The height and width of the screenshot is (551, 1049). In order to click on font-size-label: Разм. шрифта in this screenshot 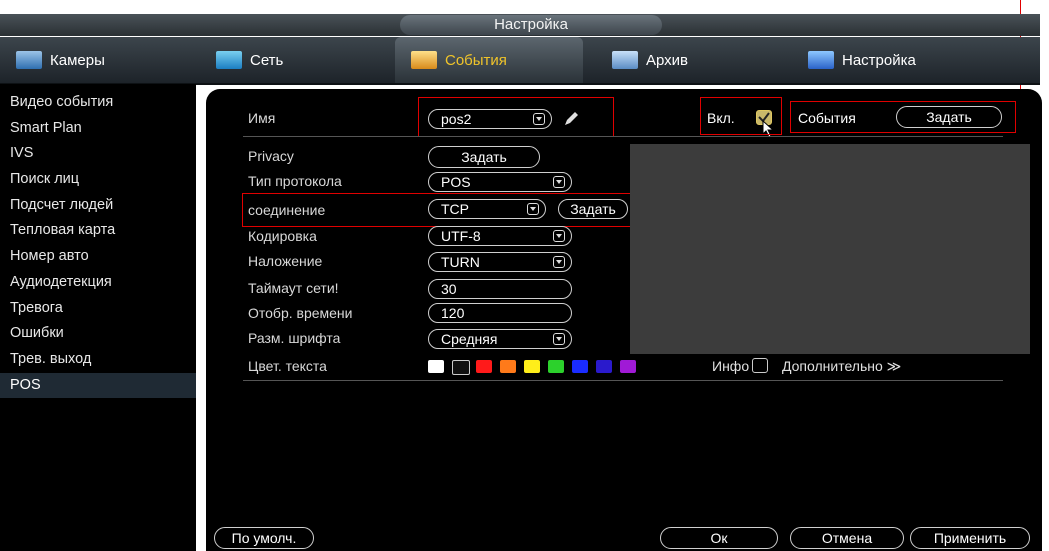, I will do `click(294, 338)`.